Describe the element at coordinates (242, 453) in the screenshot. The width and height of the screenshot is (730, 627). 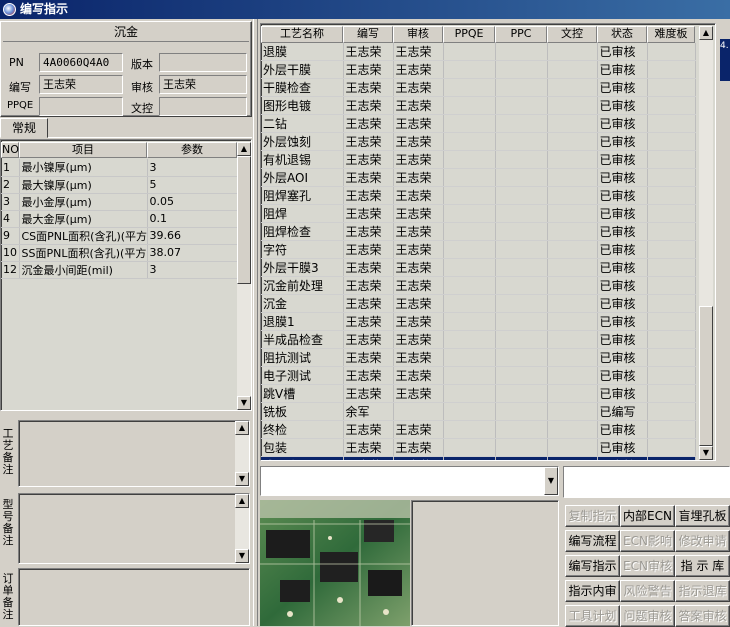
I see `process-note-scrollbar: ▲ ▼` at that location.